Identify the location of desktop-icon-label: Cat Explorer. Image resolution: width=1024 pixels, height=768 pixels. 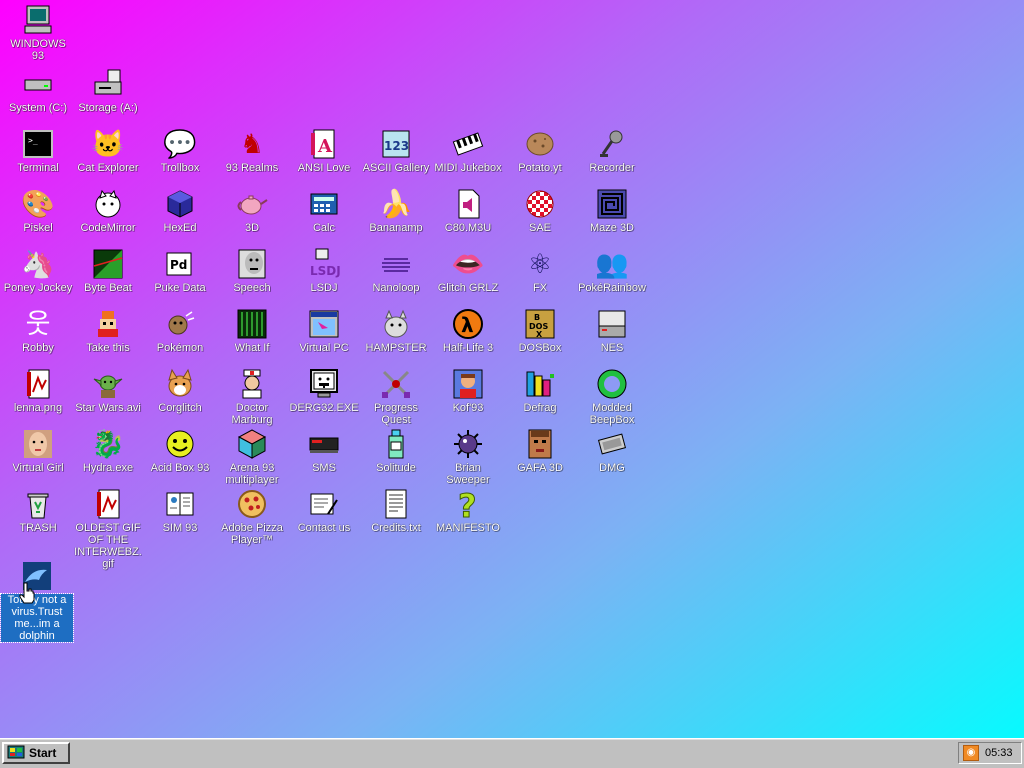
(108, 168).